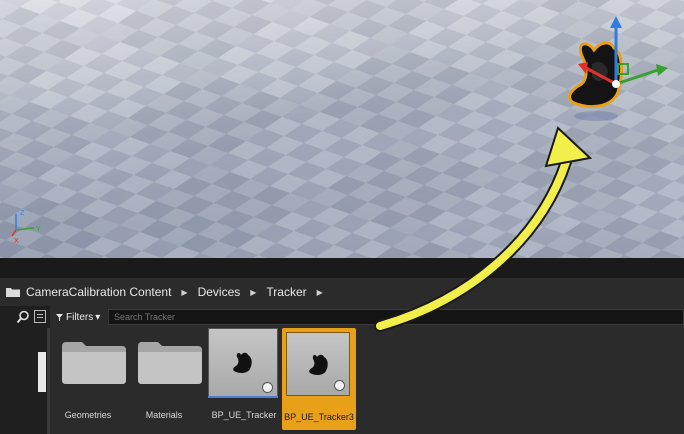 This screenshot has height=434, width=684. I want to click on asset-tile-bp-ue-tracker: BP_UE_Tracker, so click(244, 378).